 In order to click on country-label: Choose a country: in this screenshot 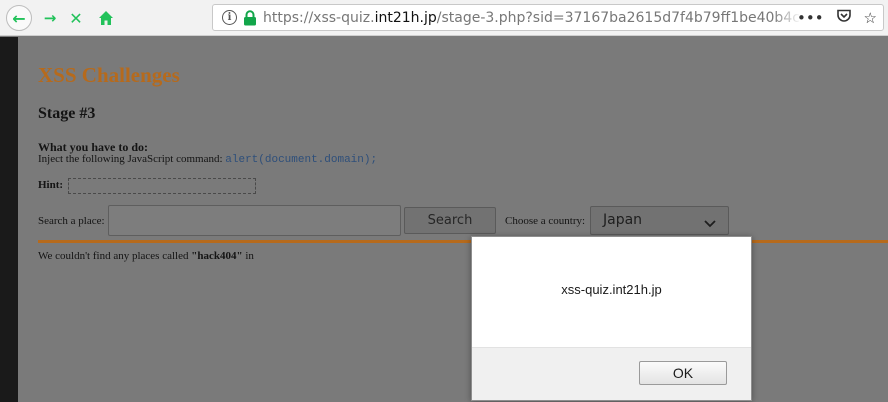, I will do `click(545, 221)`.